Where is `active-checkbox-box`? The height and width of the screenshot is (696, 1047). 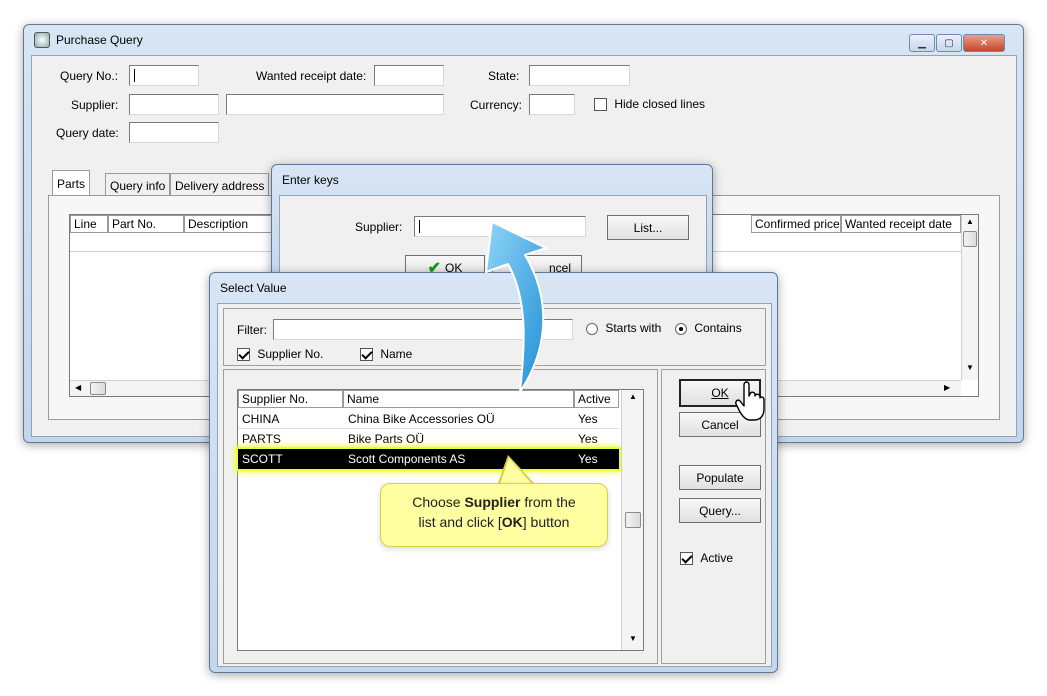
active-checkbox-box is located at coordinates (686, 559).